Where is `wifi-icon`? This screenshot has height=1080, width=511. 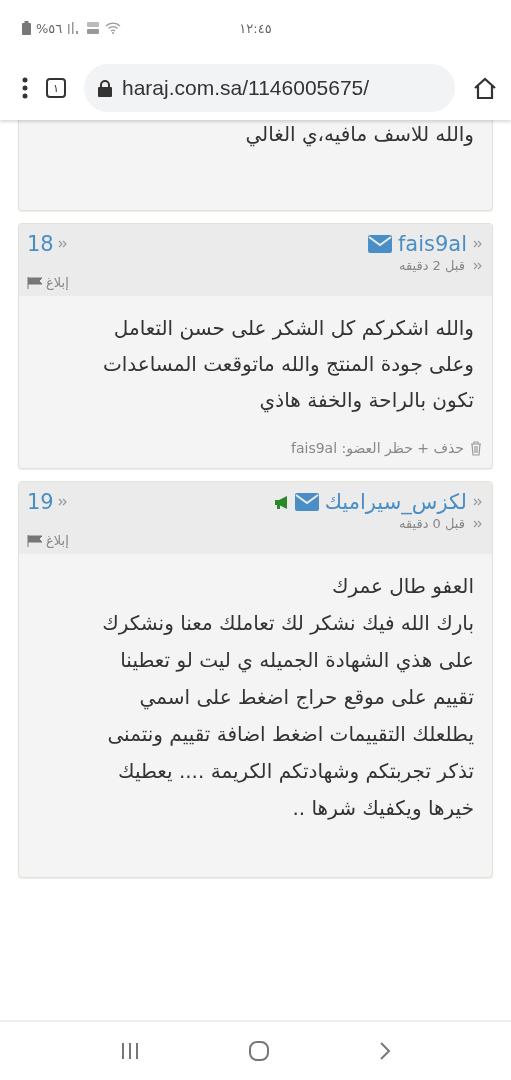
wifi-icon is located at coordinates (113, 28).